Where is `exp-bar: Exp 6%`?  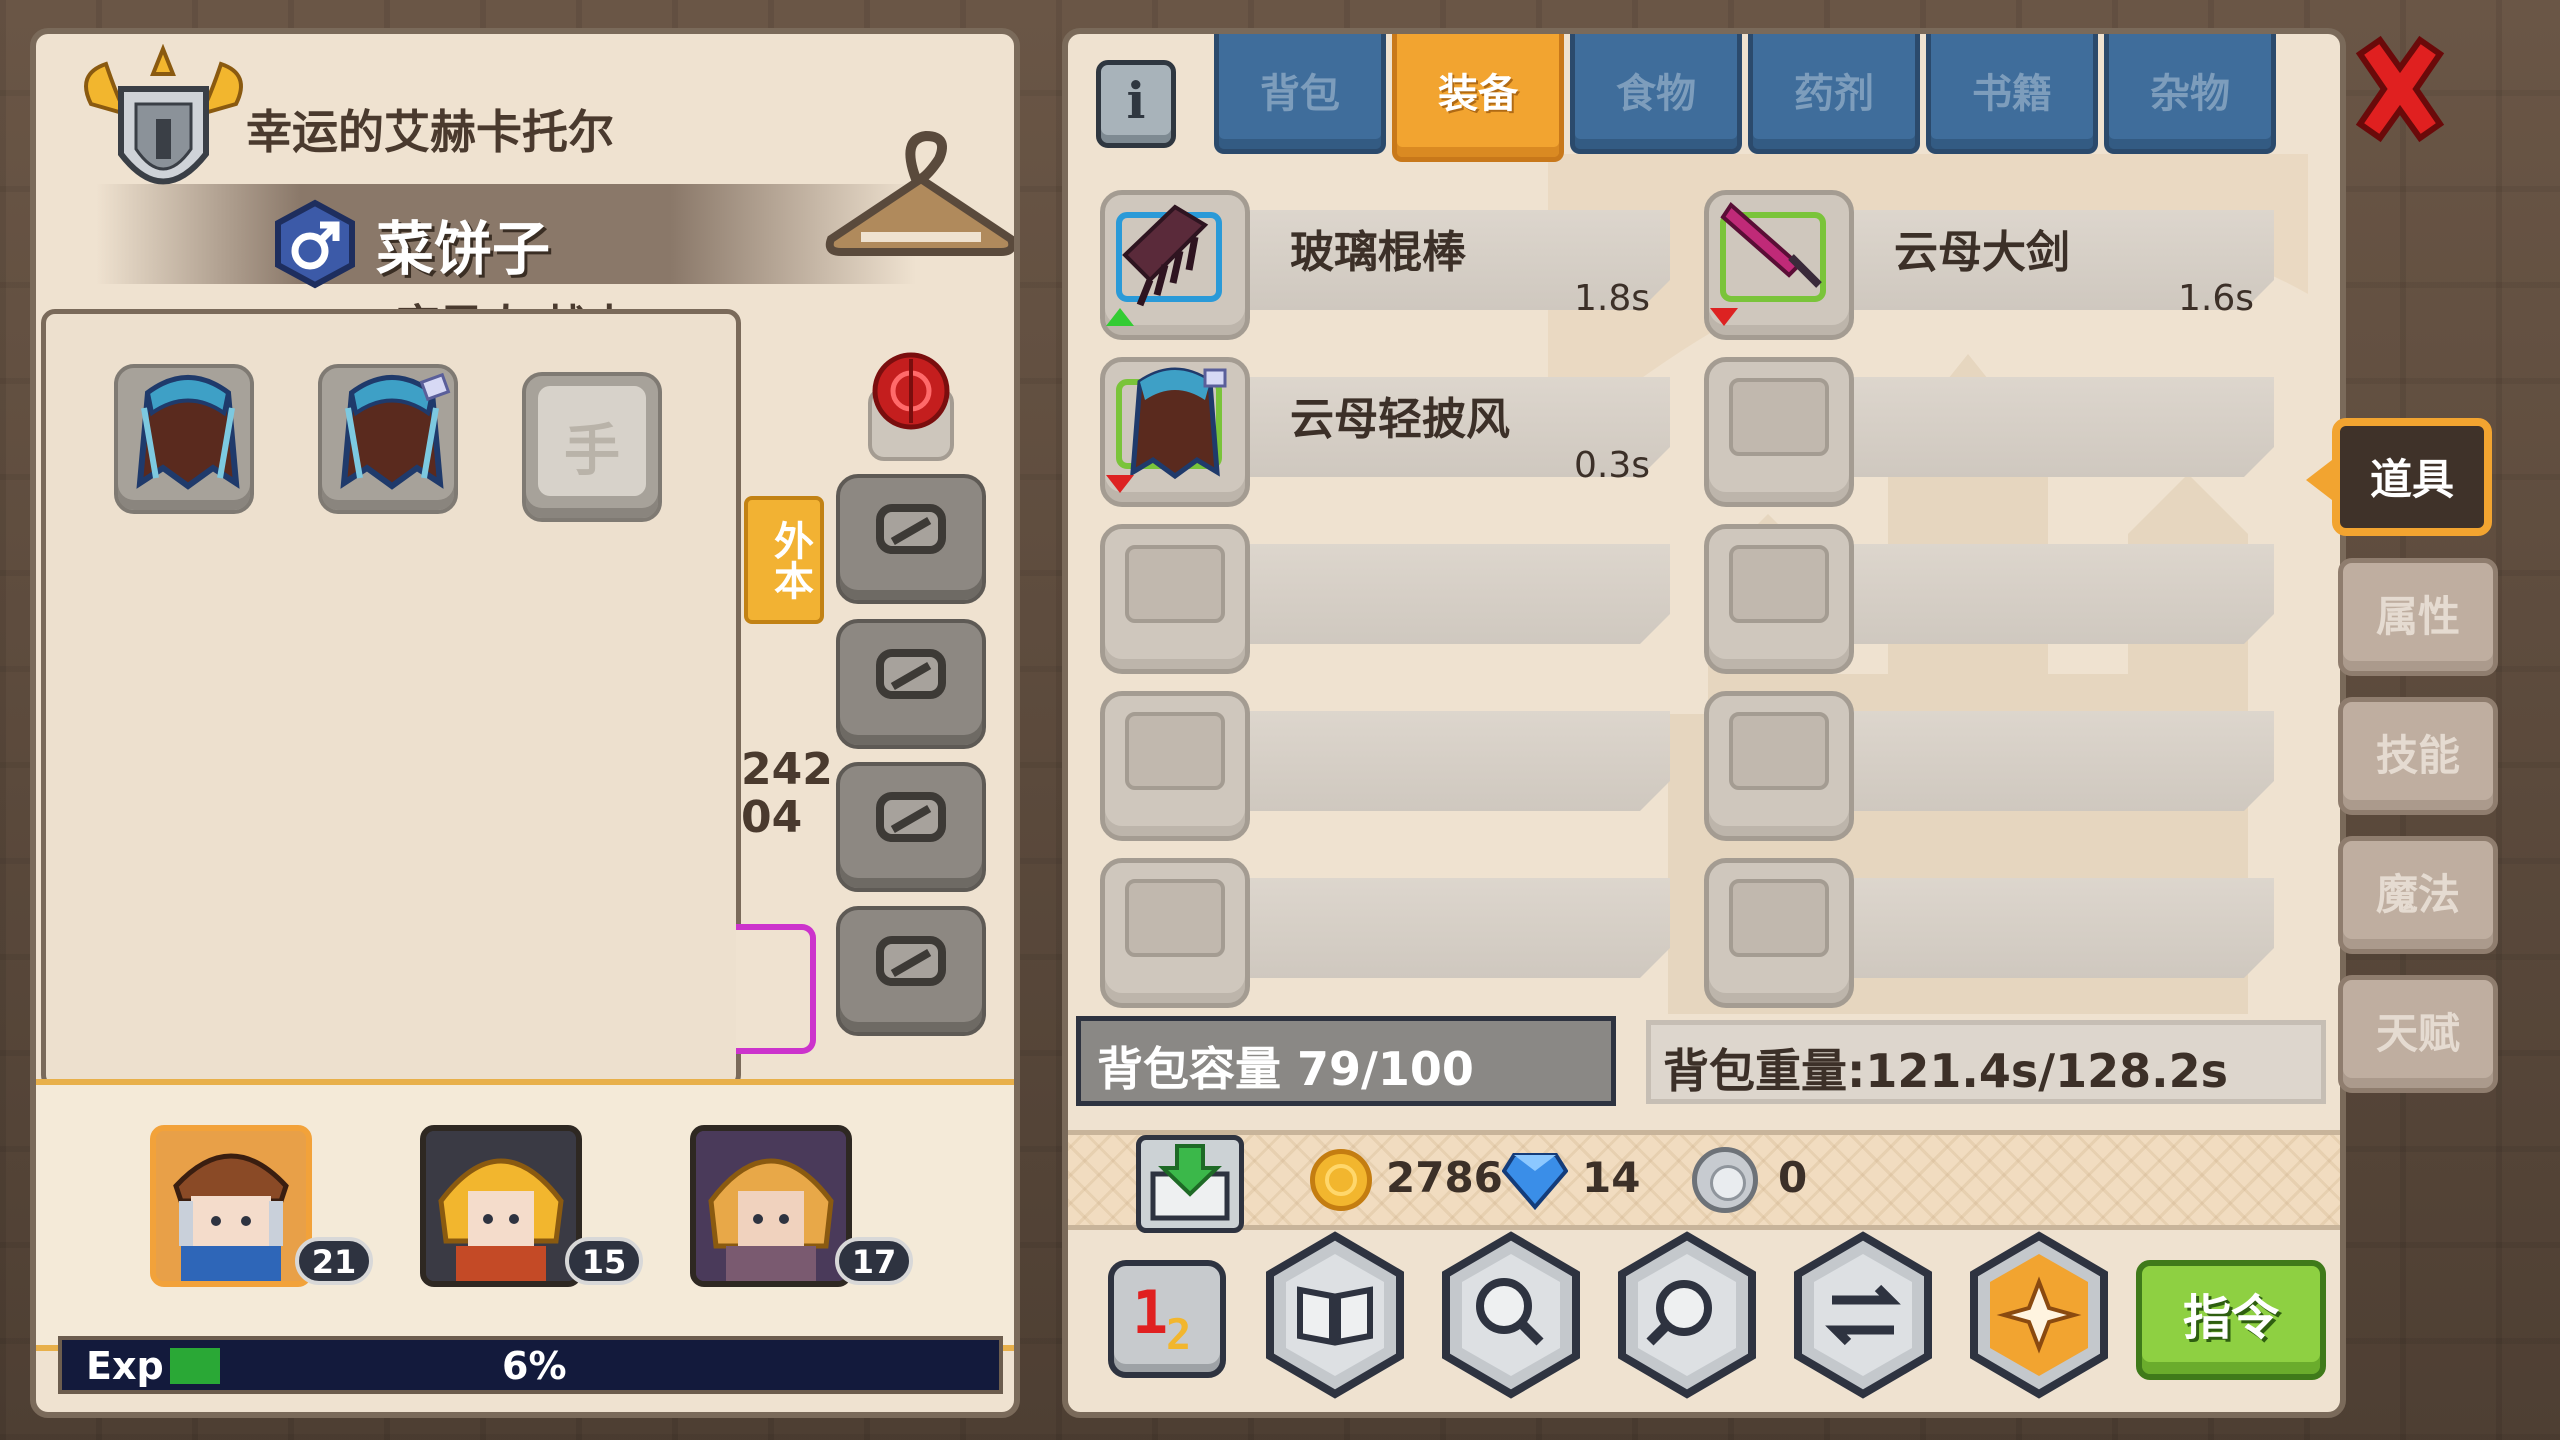 exp-bar: Exp 6% is located at coordinates (530, 1365).